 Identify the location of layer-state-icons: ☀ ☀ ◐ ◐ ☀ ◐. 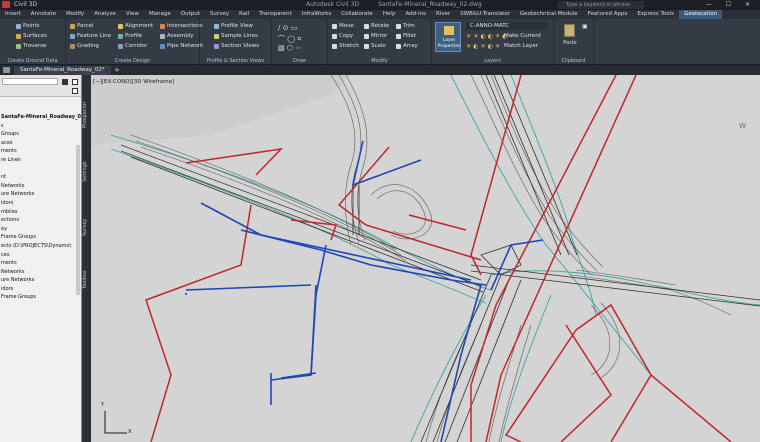
(486, 36).